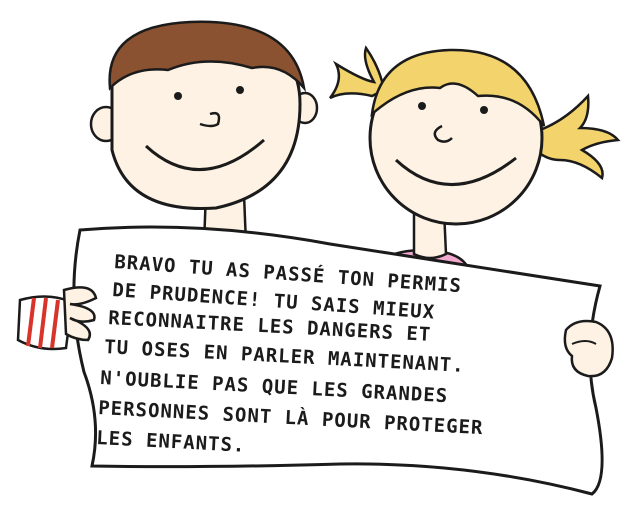  I want to click on girl-left-eye, so click(422, 106).